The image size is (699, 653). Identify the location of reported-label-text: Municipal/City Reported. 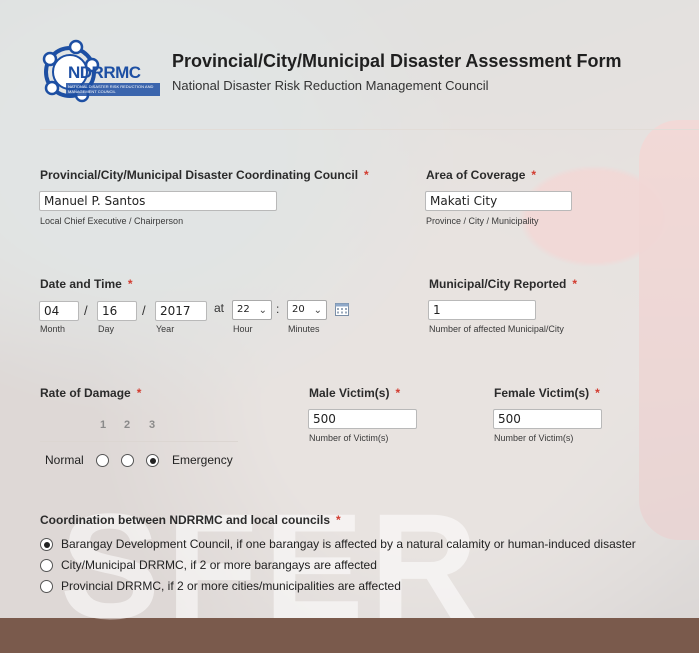
(498, 284).